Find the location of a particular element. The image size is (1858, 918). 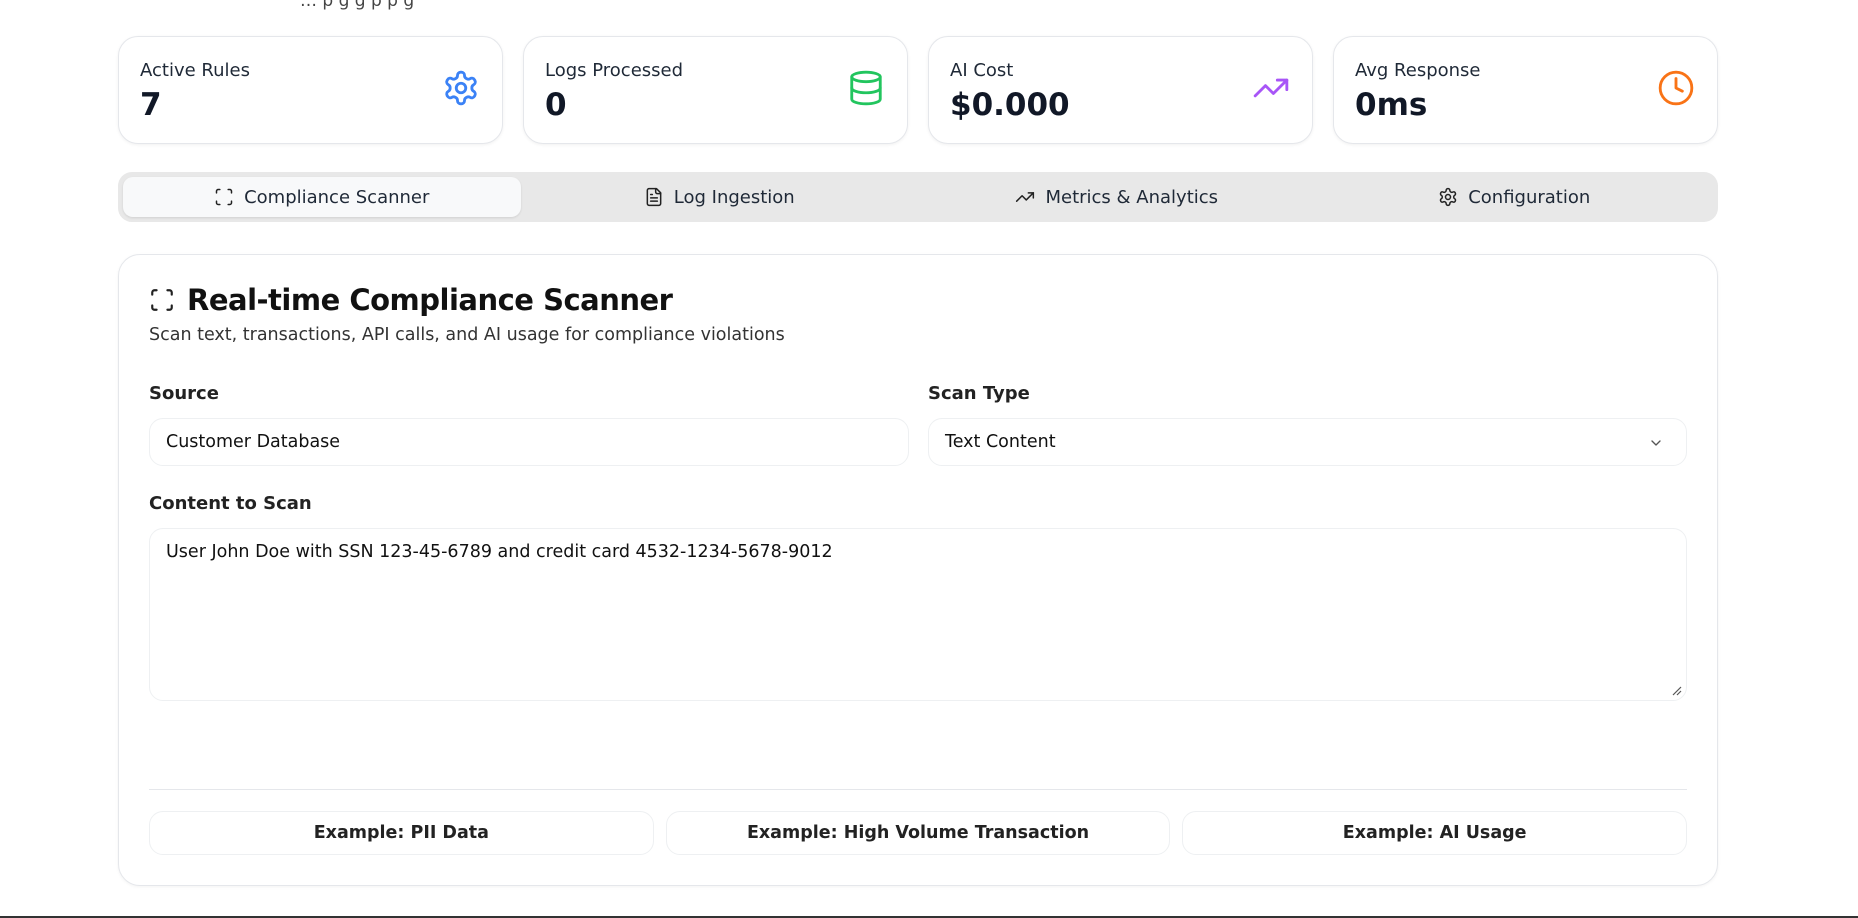

tab-label: Metrics & Analytics is located at coordinates (1132, 197).